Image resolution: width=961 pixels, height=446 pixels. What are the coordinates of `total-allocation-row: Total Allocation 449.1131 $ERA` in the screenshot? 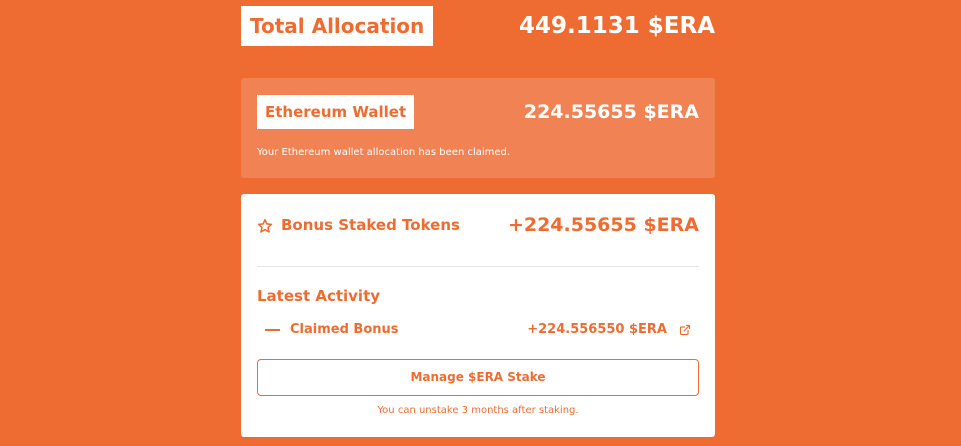 It's located at (478, 26).